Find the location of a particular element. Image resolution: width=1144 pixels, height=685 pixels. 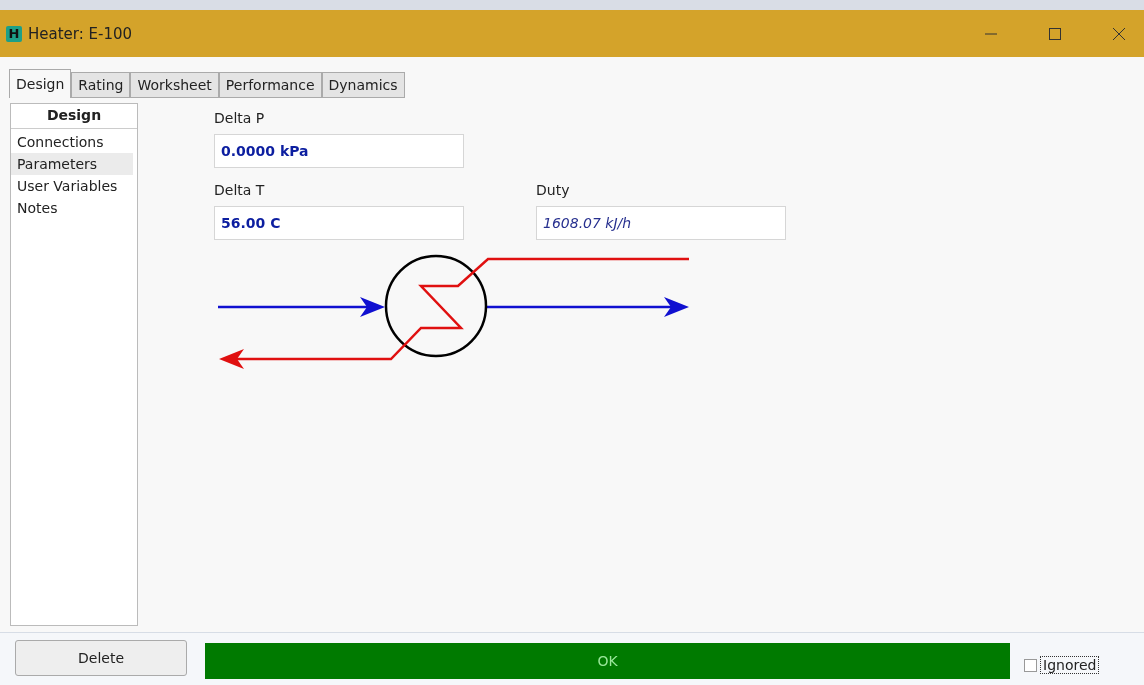

window-title: Heater: E-100 is located at coordinates (80, 33).